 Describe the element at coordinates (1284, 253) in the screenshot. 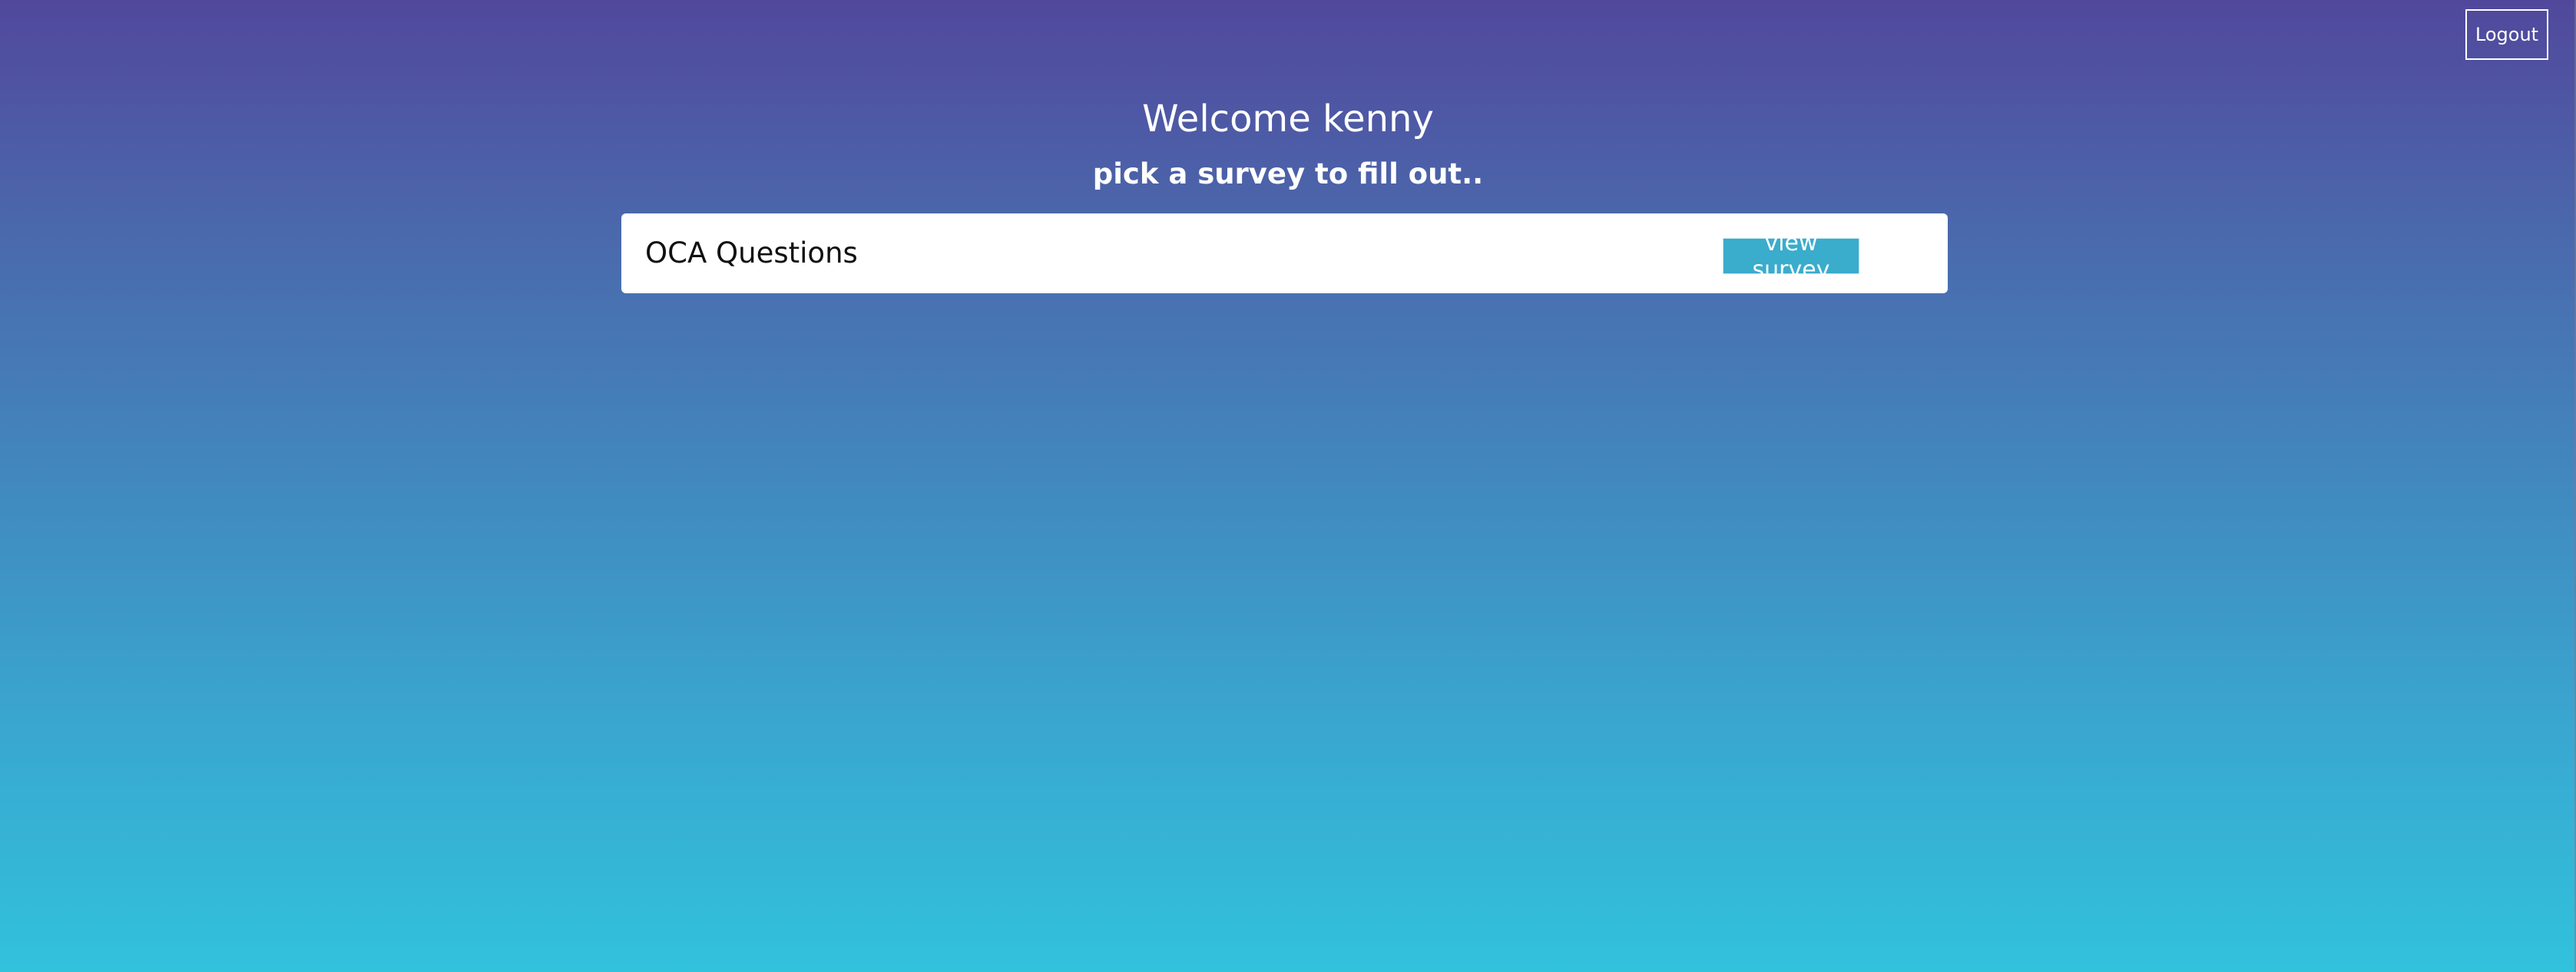

I see `survey-card: OCA Questions view survey` at that location.